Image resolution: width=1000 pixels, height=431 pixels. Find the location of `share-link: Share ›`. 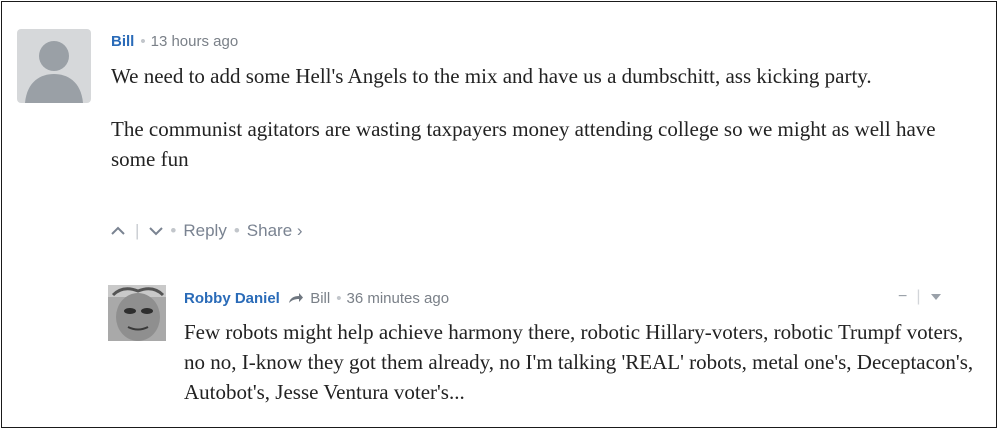

share-link: Share › is located at coordinates (275, 231).